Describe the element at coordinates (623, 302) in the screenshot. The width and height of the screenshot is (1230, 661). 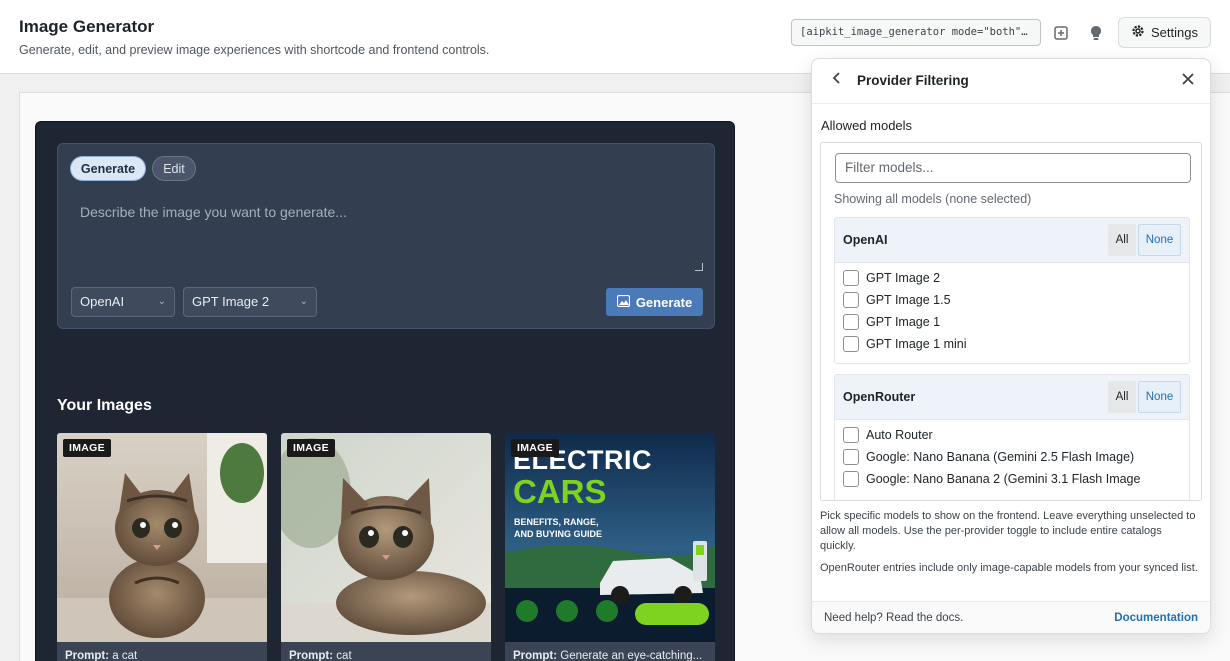
I see `image-icon` at that location.